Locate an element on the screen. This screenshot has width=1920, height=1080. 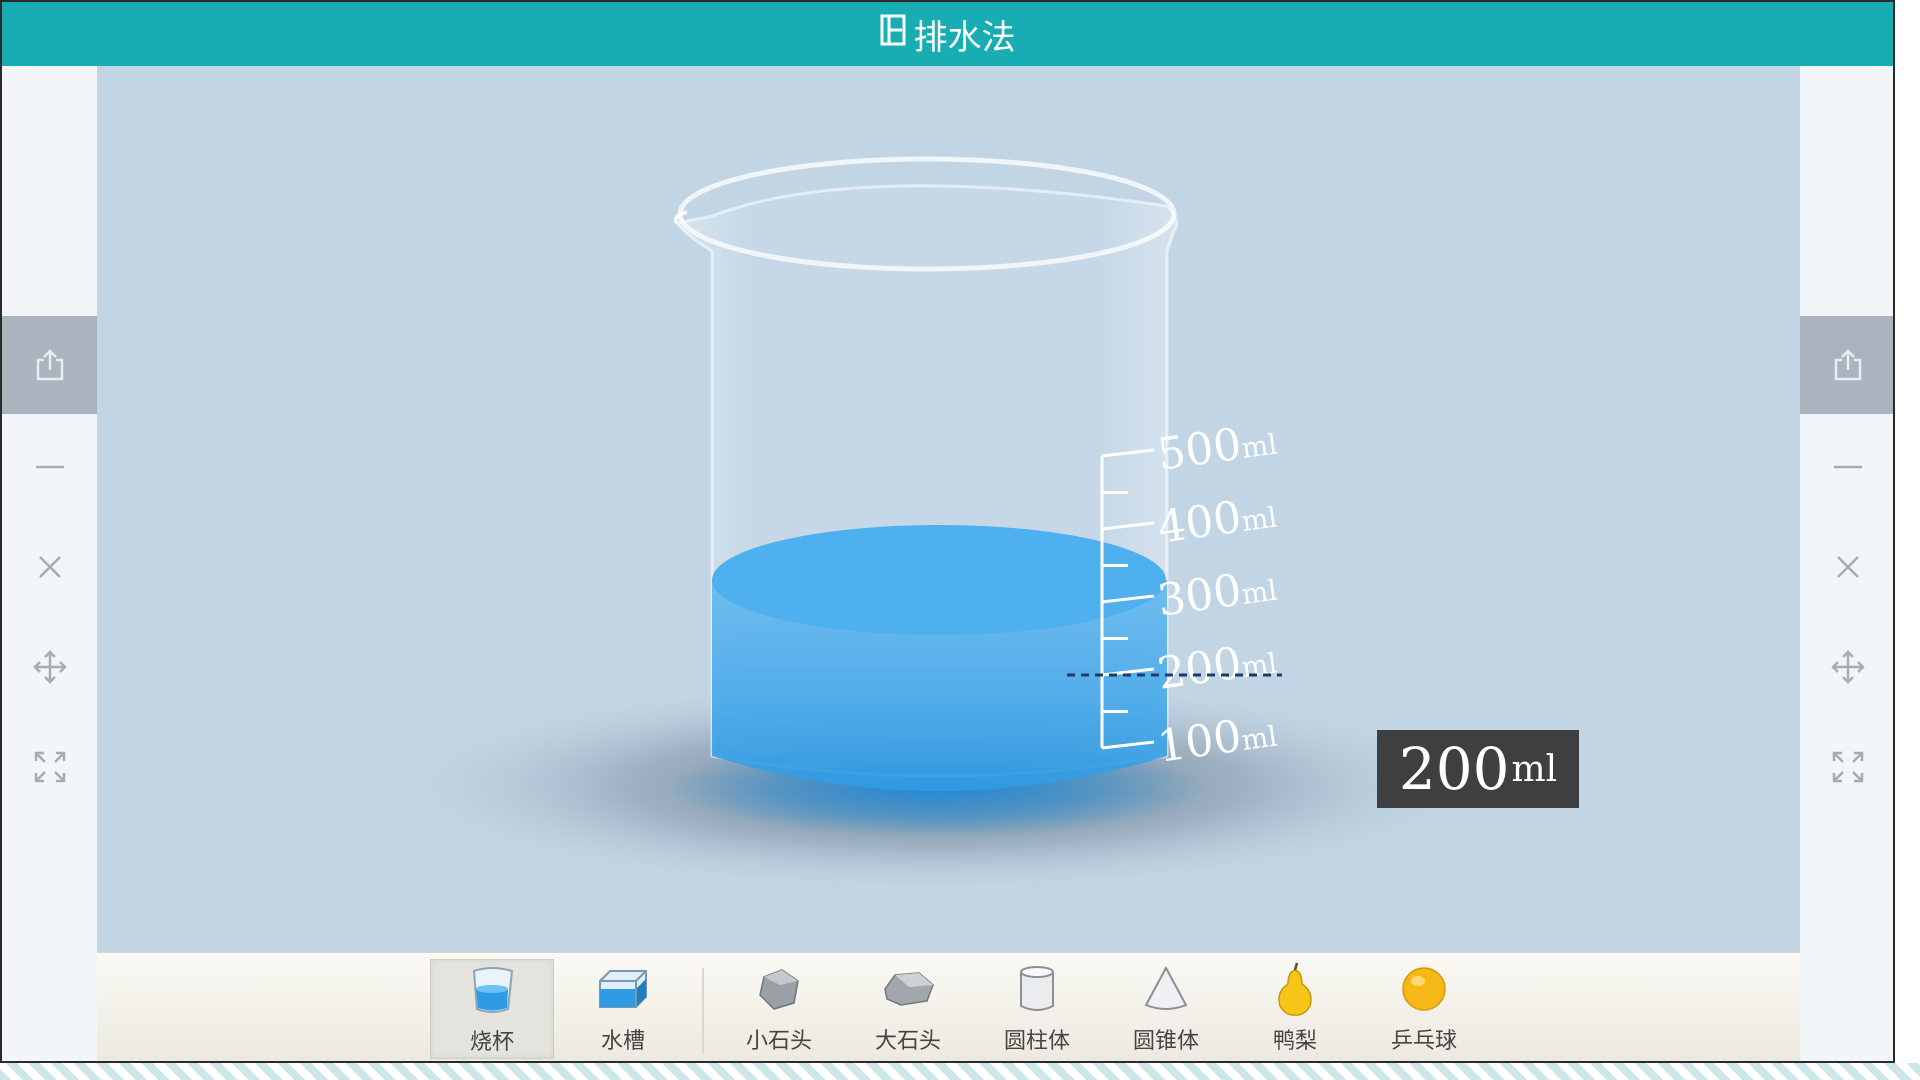
shelf-item-label: 大石头 is located at coordinates (907, 1041).